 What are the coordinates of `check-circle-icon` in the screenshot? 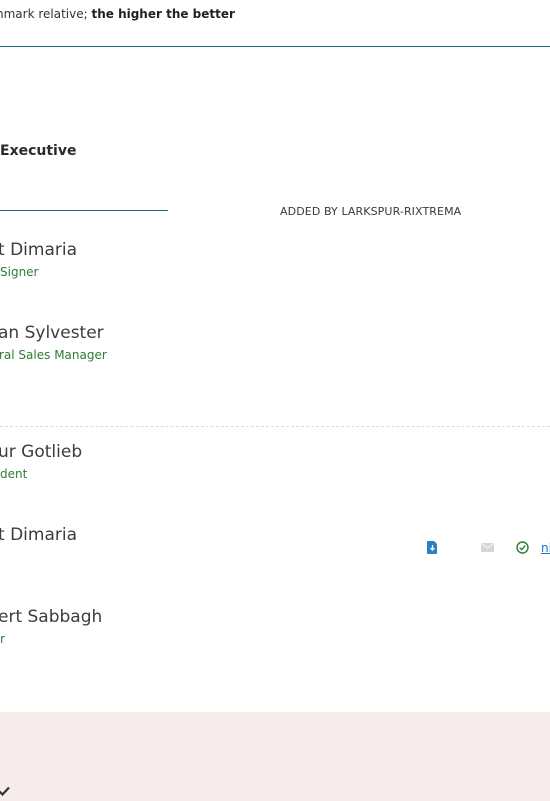 It's located at (522, 547).